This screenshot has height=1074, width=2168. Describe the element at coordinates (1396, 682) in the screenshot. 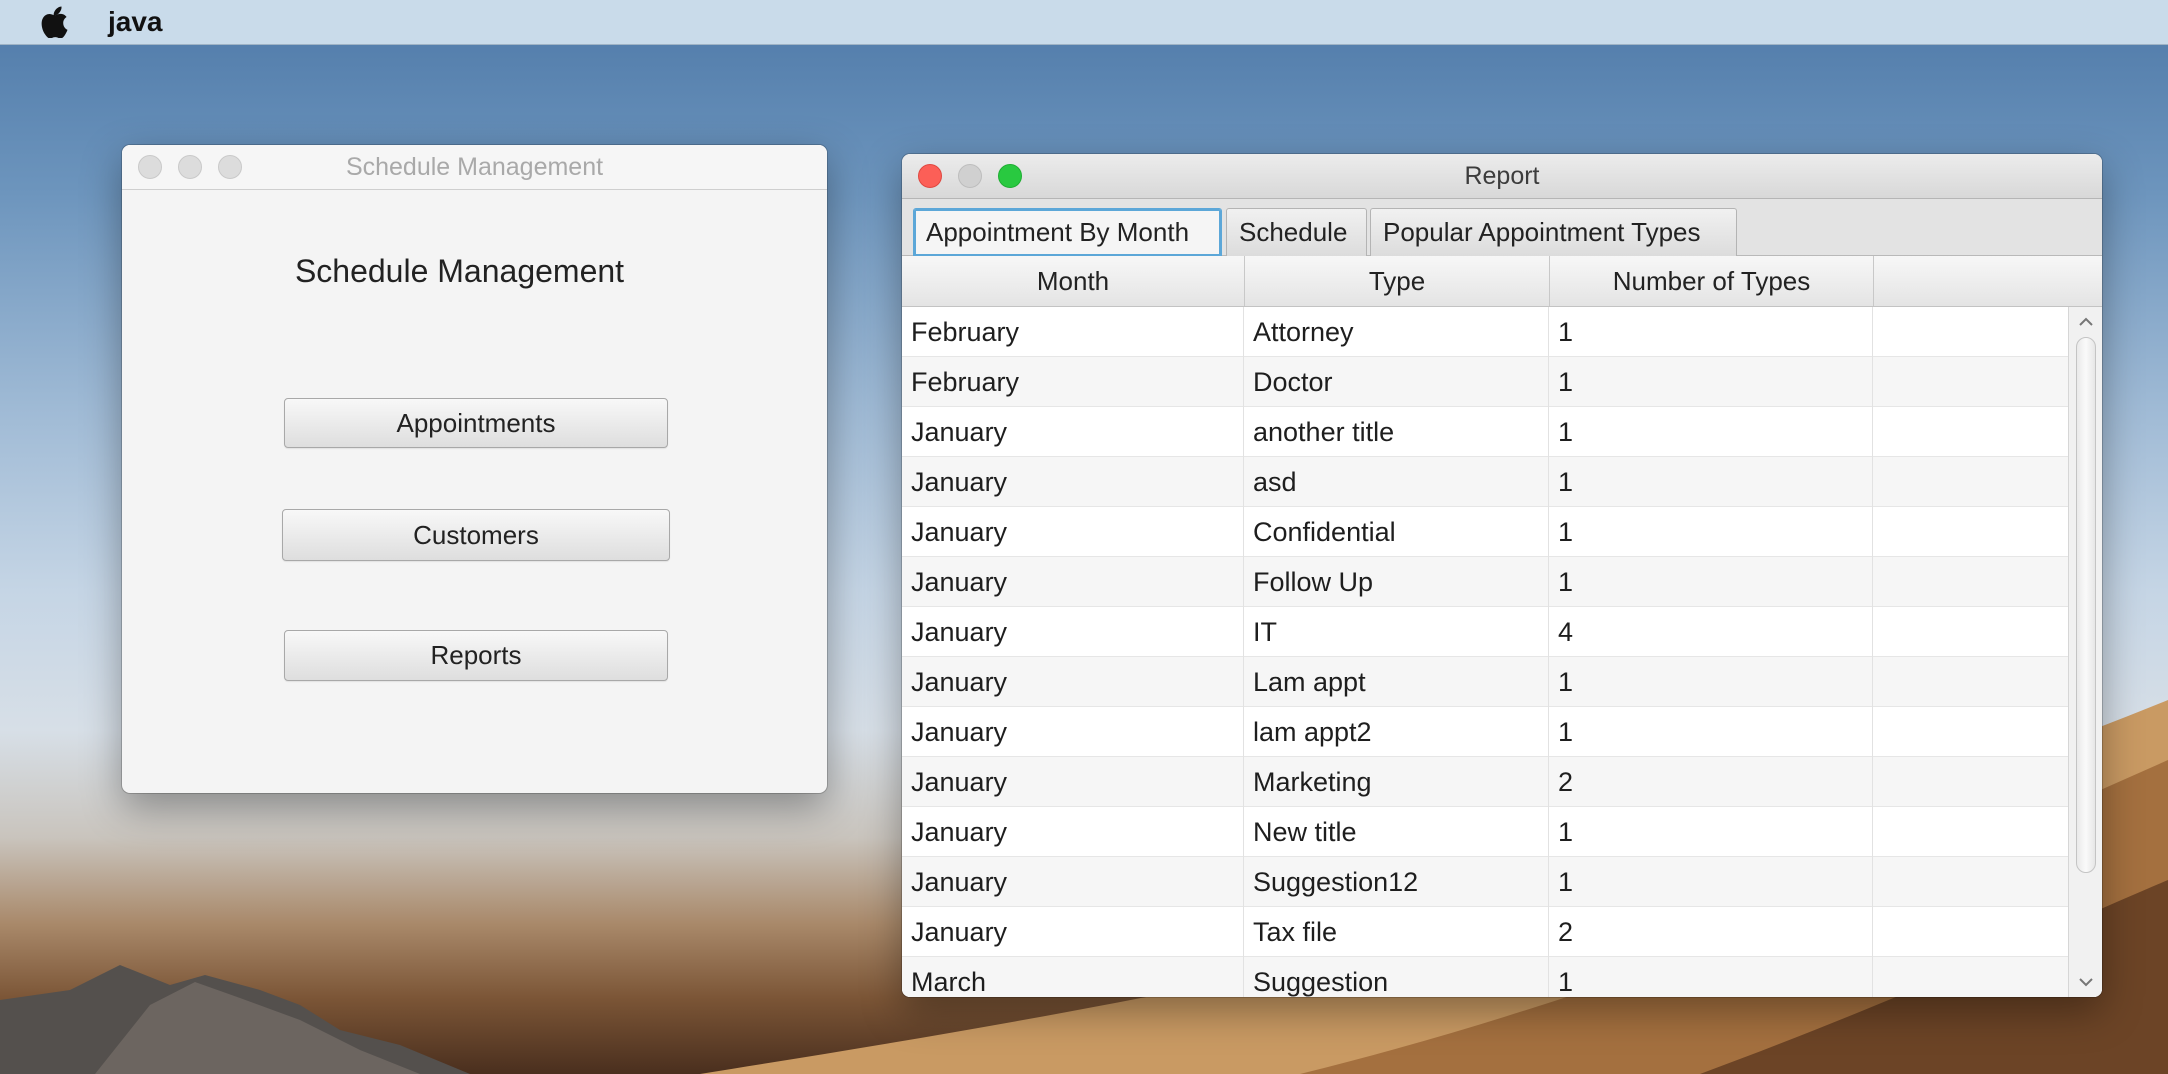

I see `cell-type: Lam appt` at that location.